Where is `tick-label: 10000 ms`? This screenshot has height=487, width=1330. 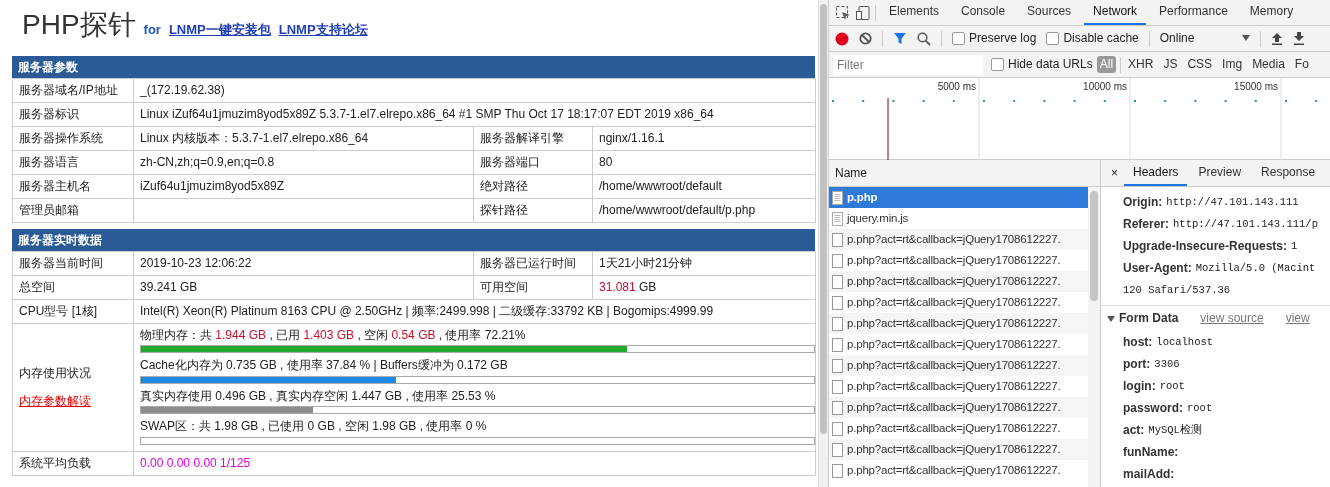
tick-label: 10000 ms is located at coordinates (1105, 86).